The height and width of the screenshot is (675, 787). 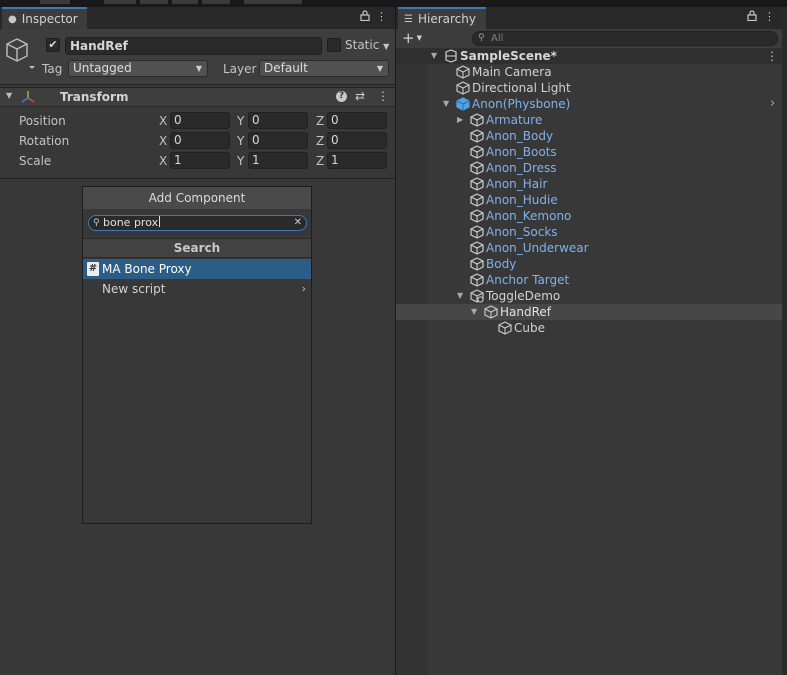 What do you see at coordinates (784, 341) in the screenshot?
I see `scrollbar` at bounding box center [784, 341].